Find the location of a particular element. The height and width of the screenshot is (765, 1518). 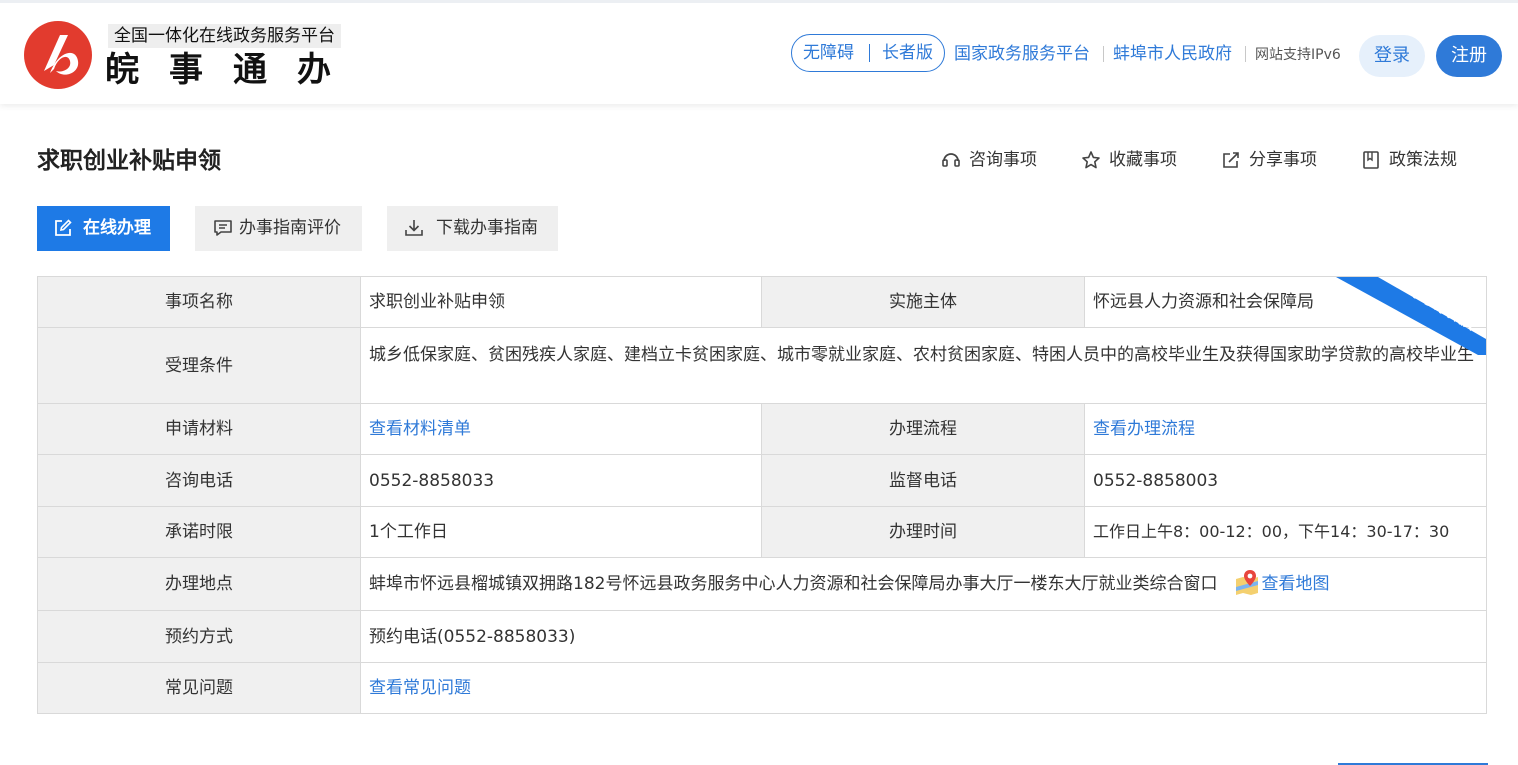

tab-download-guide: 下载办事指南 is located at coordinates (472, 228).